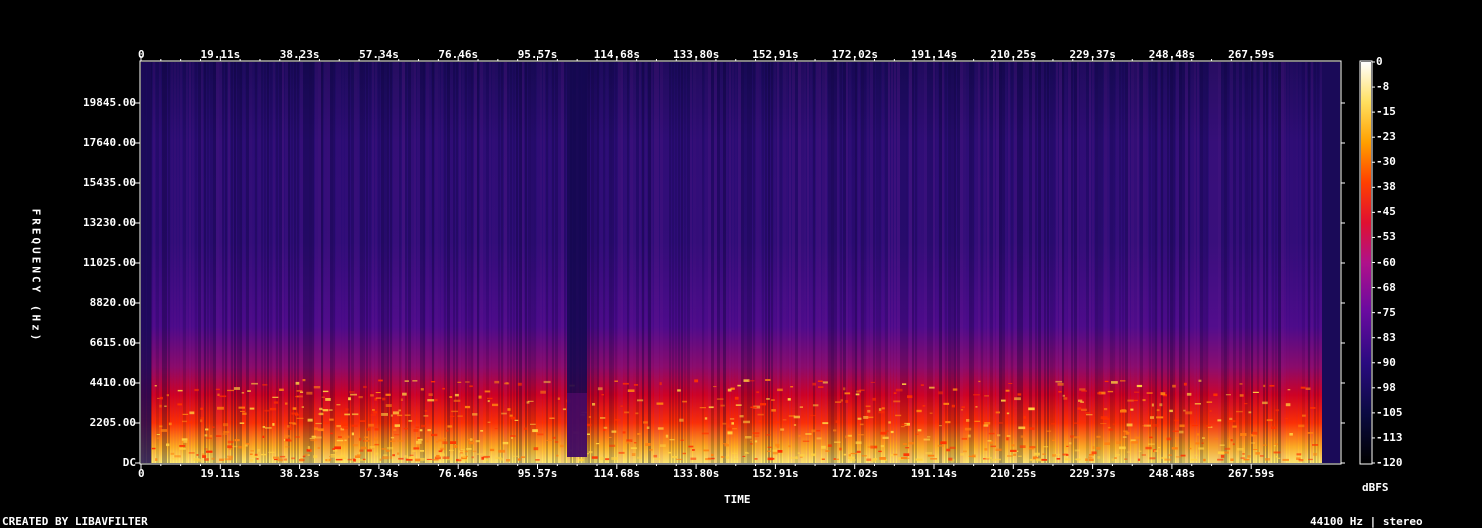 Image resolution: width=1482 pixels, height=528 pixels. I want to click on colorbar-tick-label: -8, so click(1383, 87).